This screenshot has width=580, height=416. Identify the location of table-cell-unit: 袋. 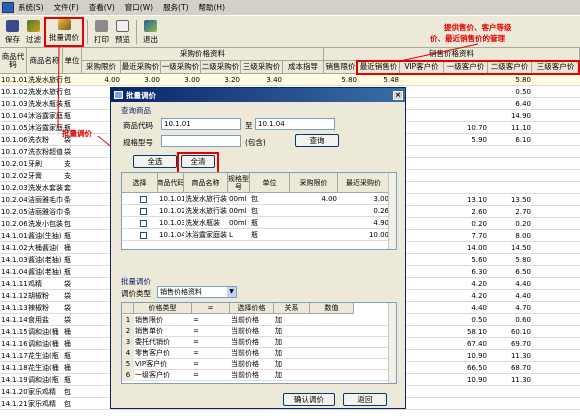
(72, 284).